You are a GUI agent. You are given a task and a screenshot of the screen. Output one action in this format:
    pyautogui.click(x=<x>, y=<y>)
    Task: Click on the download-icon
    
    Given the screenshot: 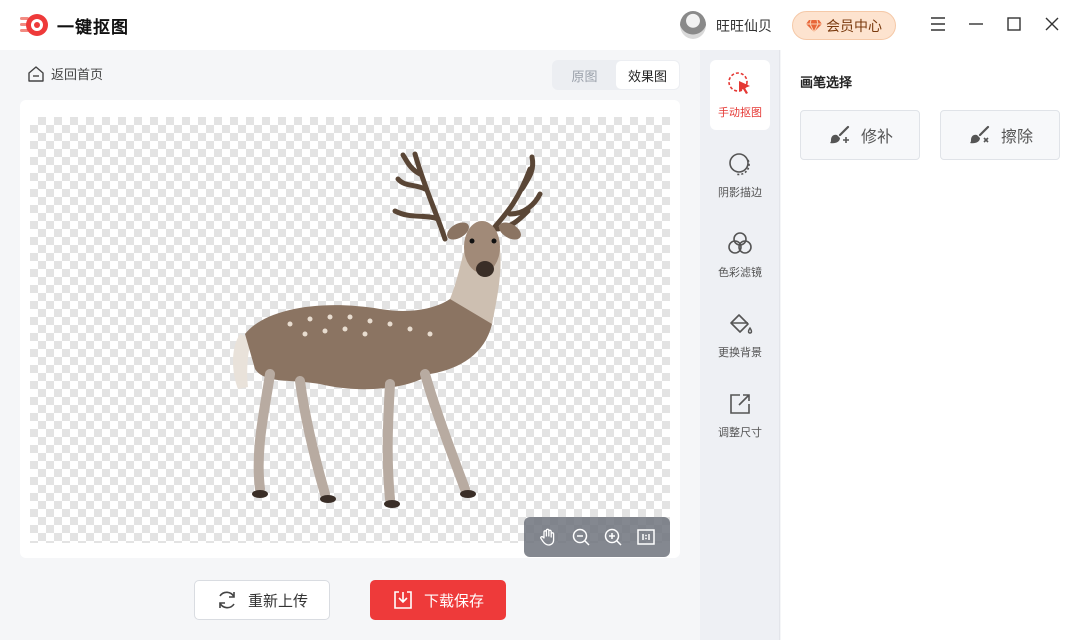 What is the action you would take?
    pyautogui.click(x=403, y=600)
    